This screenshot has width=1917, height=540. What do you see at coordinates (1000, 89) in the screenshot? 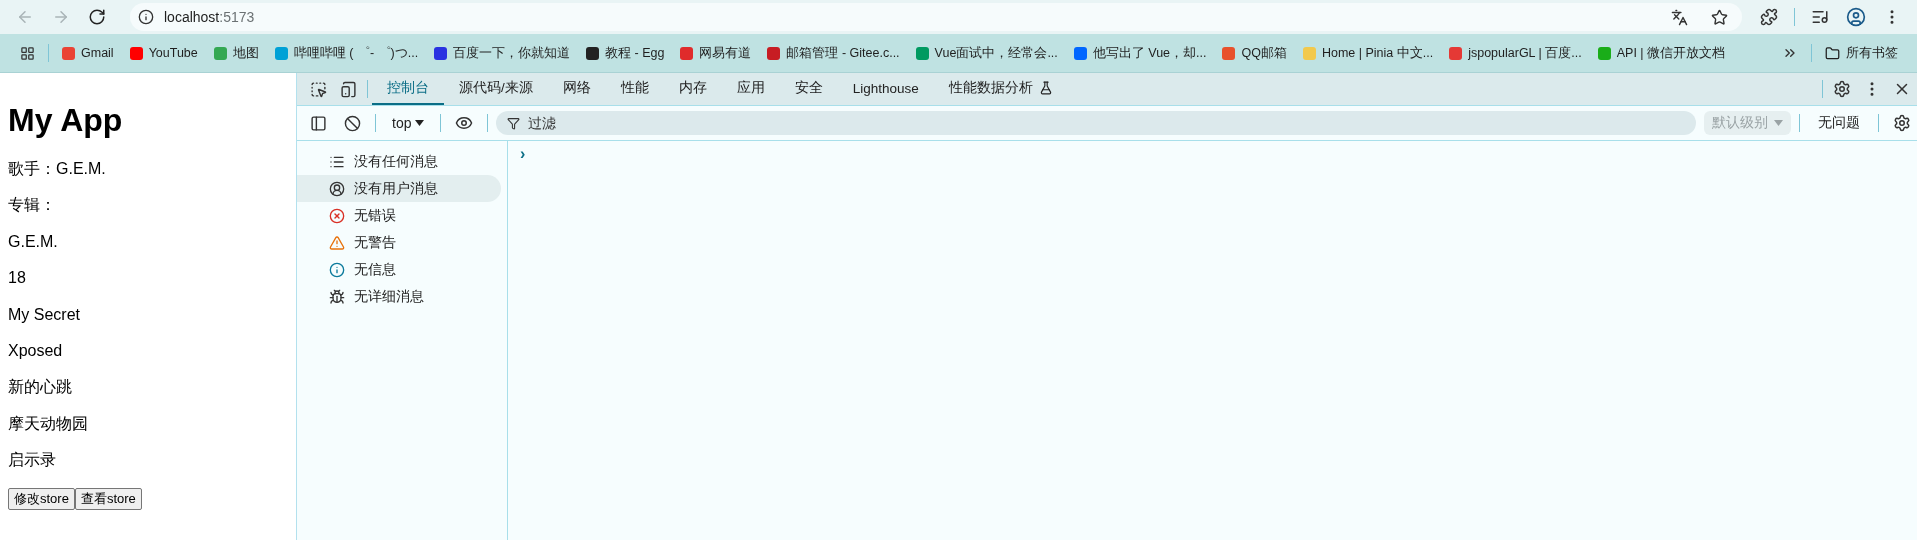
I see `devtools-tab: 性能数据分析` at bounding box center [1000, 89].